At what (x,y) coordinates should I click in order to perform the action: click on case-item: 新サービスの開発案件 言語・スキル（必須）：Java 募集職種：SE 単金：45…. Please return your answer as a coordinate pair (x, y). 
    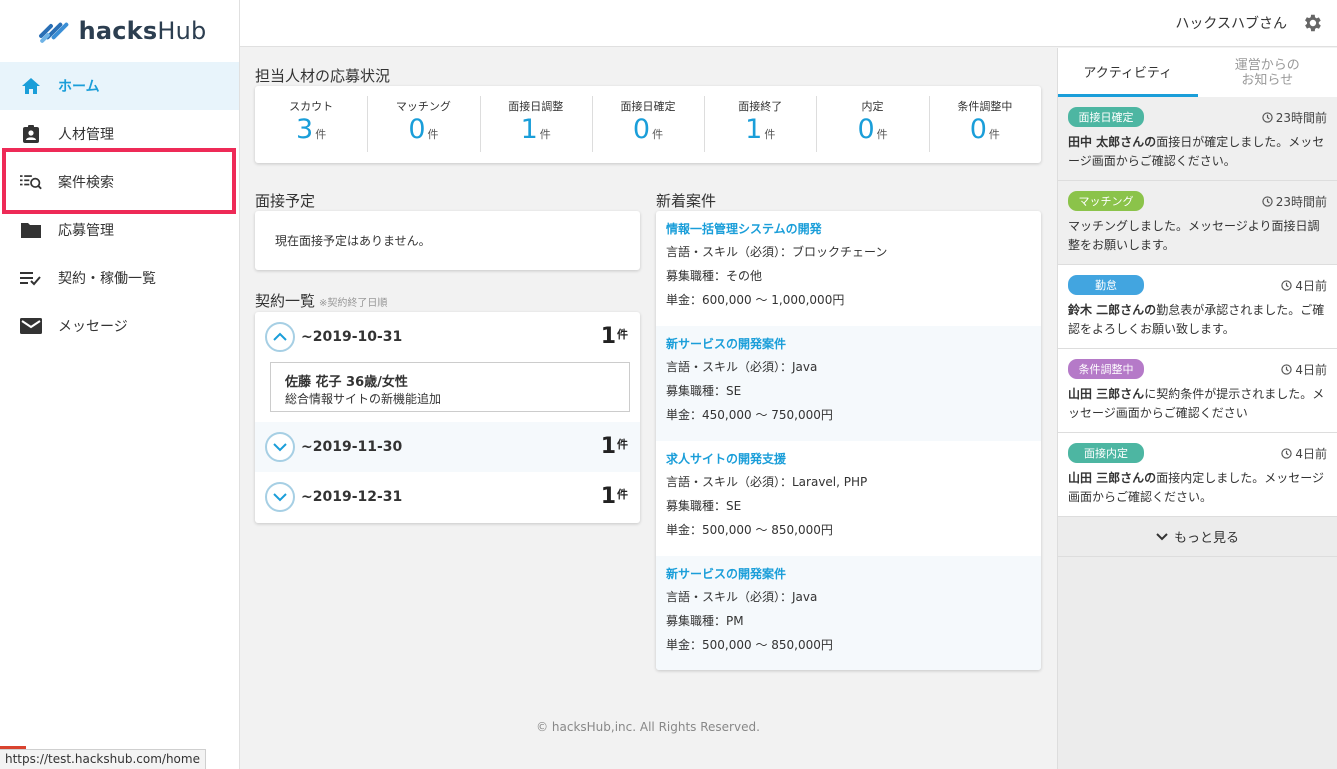
    Looking at the image, I should click on (848, 383).